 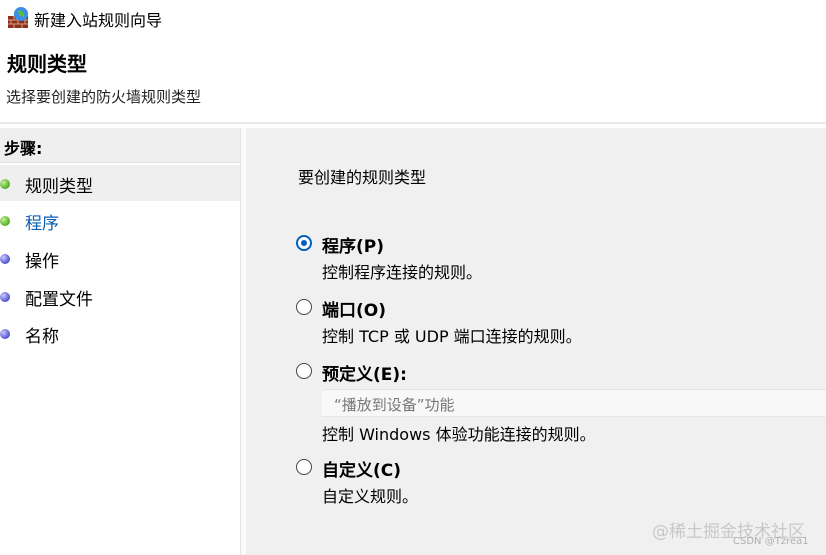 What do you see at coordinates (394, 405) in the screenshot?
I see `predefined-select-value: “播放到设备”功能` at bounding box center [394, 405].